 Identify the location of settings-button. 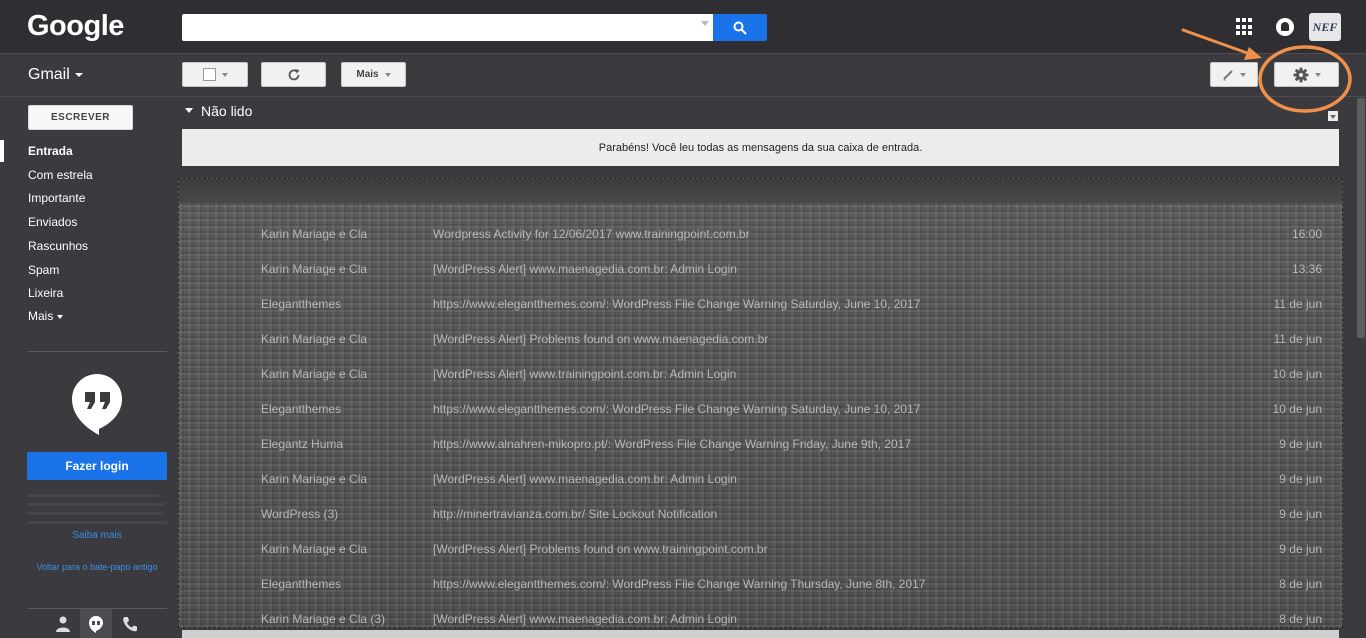
(1306, 74).